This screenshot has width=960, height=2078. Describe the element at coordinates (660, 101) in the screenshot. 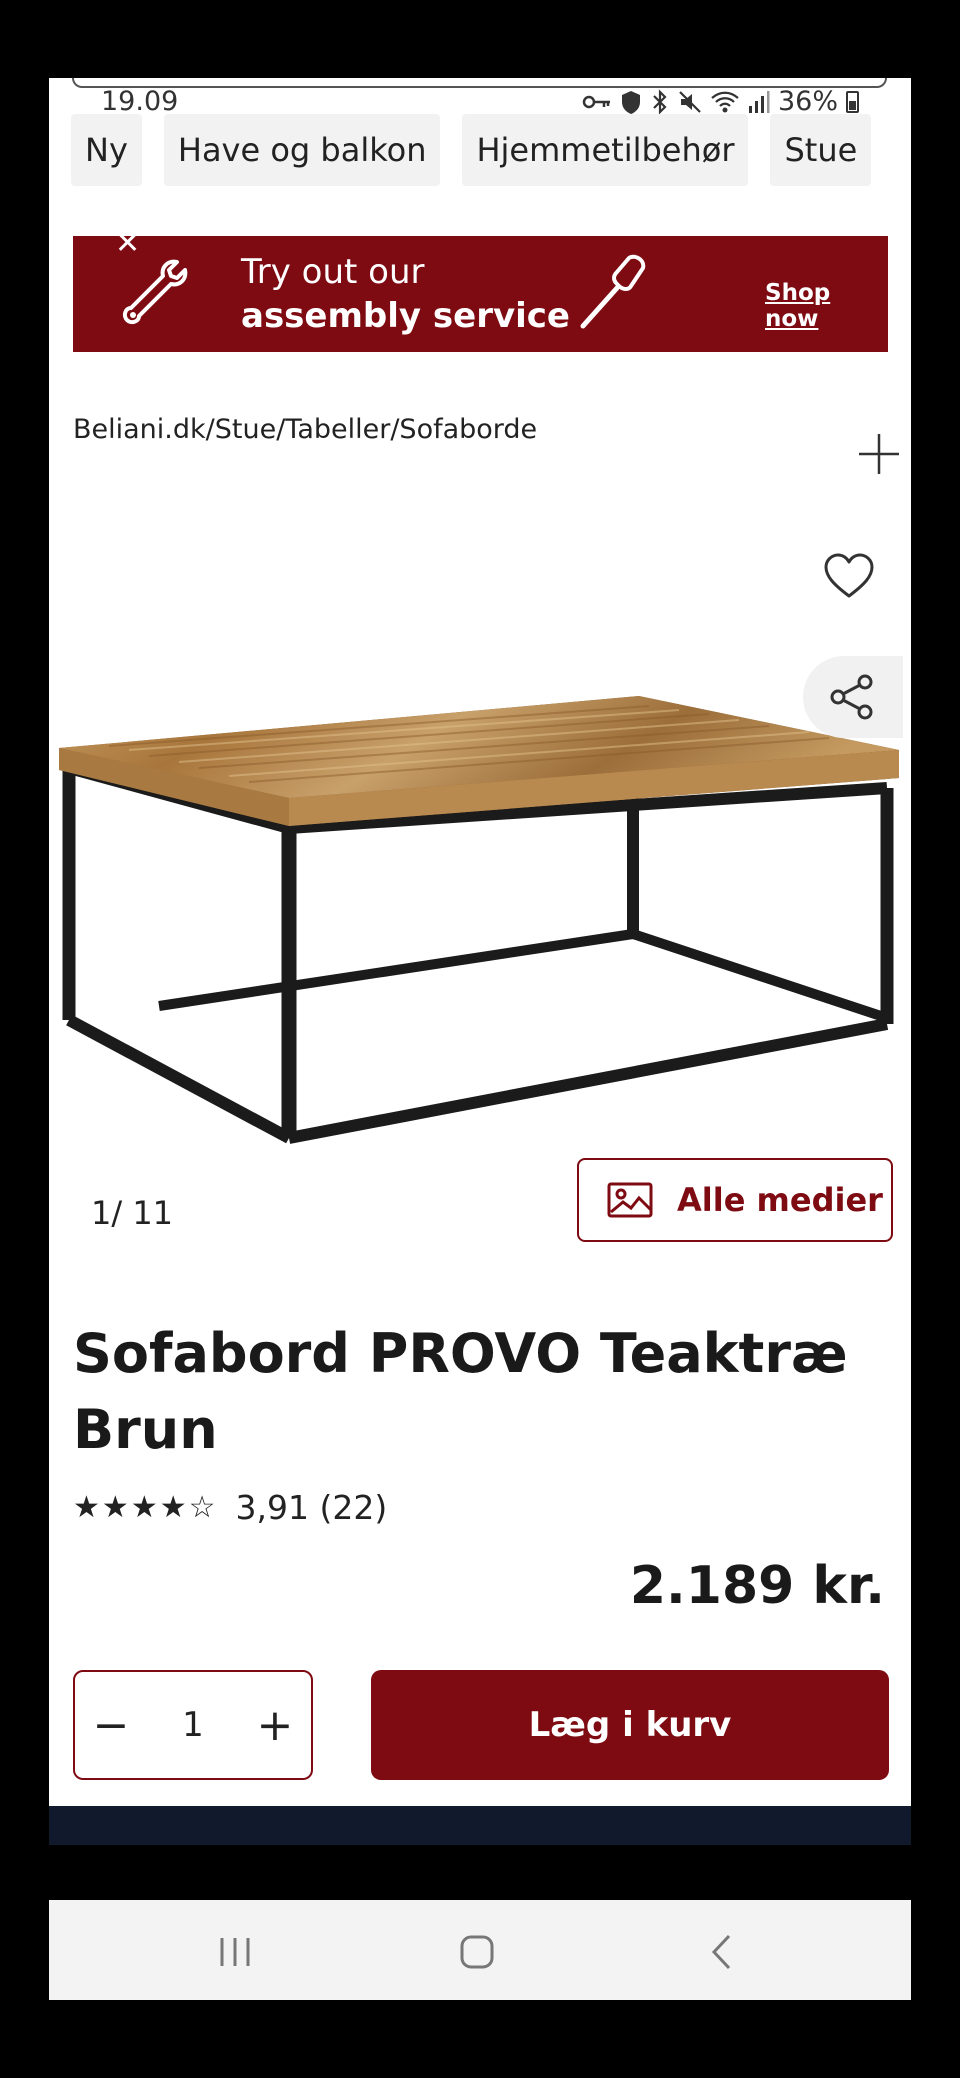

I see `bluetooth-icon` at that location.